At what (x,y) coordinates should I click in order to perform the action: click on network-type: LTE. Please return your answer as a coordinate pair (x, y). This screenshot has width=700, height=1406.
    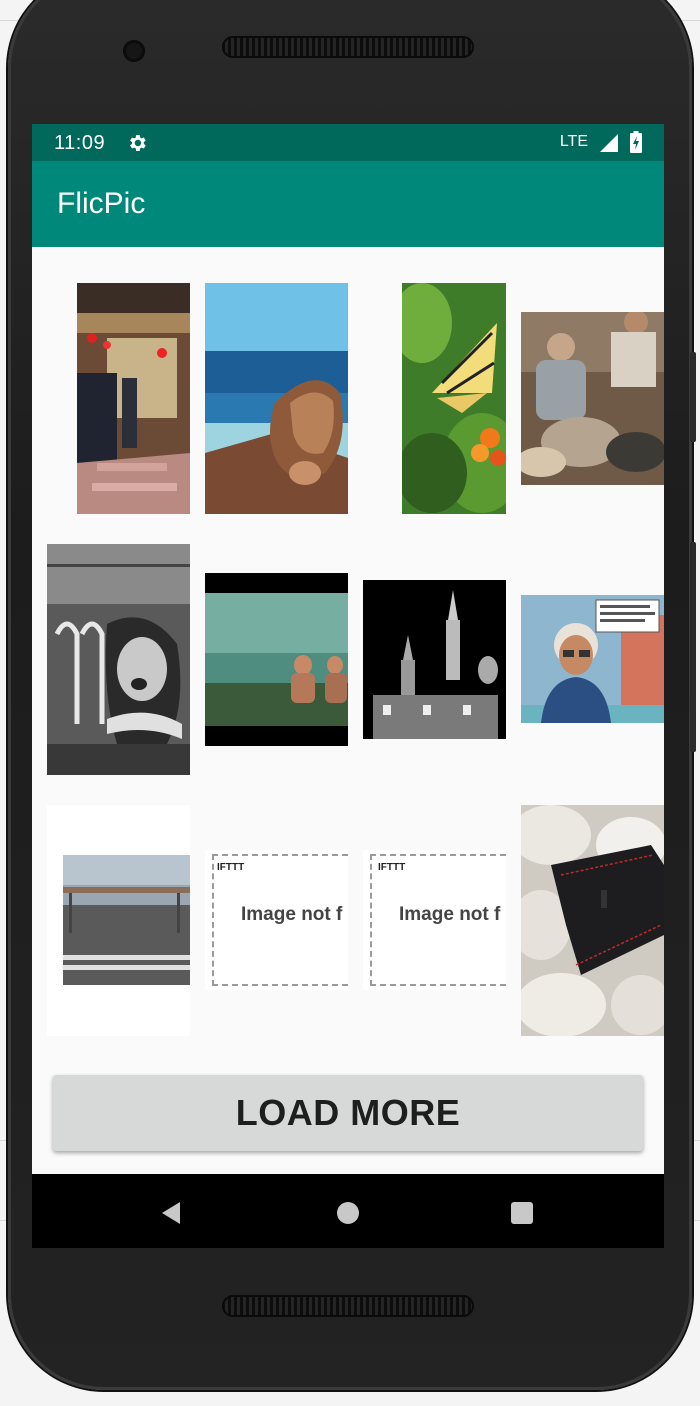
    Looking at the image, I should click on (573, 141).